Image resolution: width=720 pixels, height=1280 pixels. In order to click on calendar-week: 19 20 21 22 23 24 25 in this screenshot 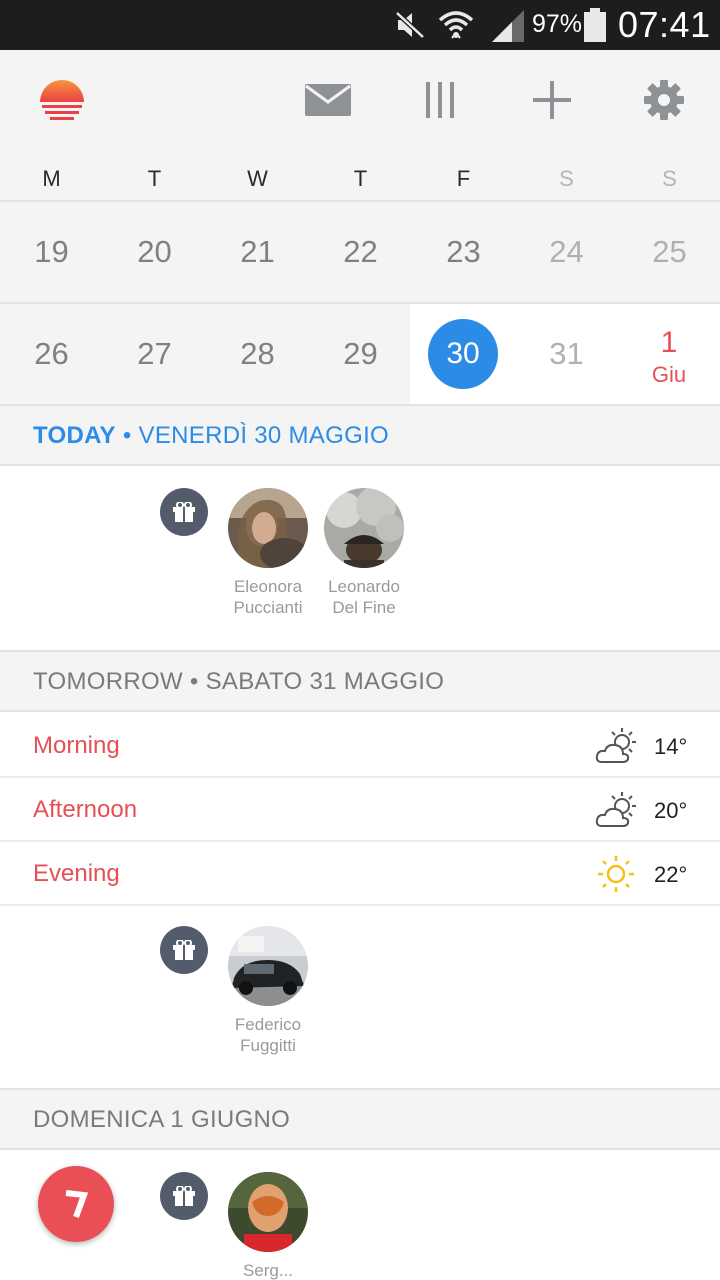, I will do `click(360, 253)`.